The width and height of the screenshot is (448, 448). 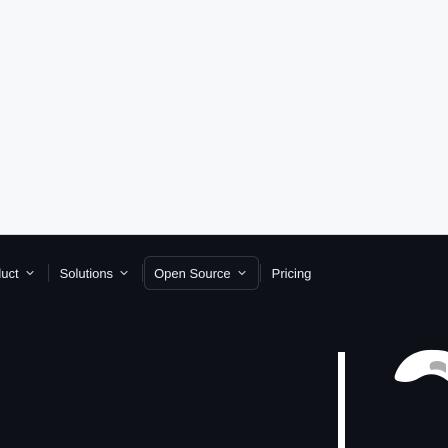 I want to click on header-navigation: duct Solutions Open Source, so click(x=224, y=273).